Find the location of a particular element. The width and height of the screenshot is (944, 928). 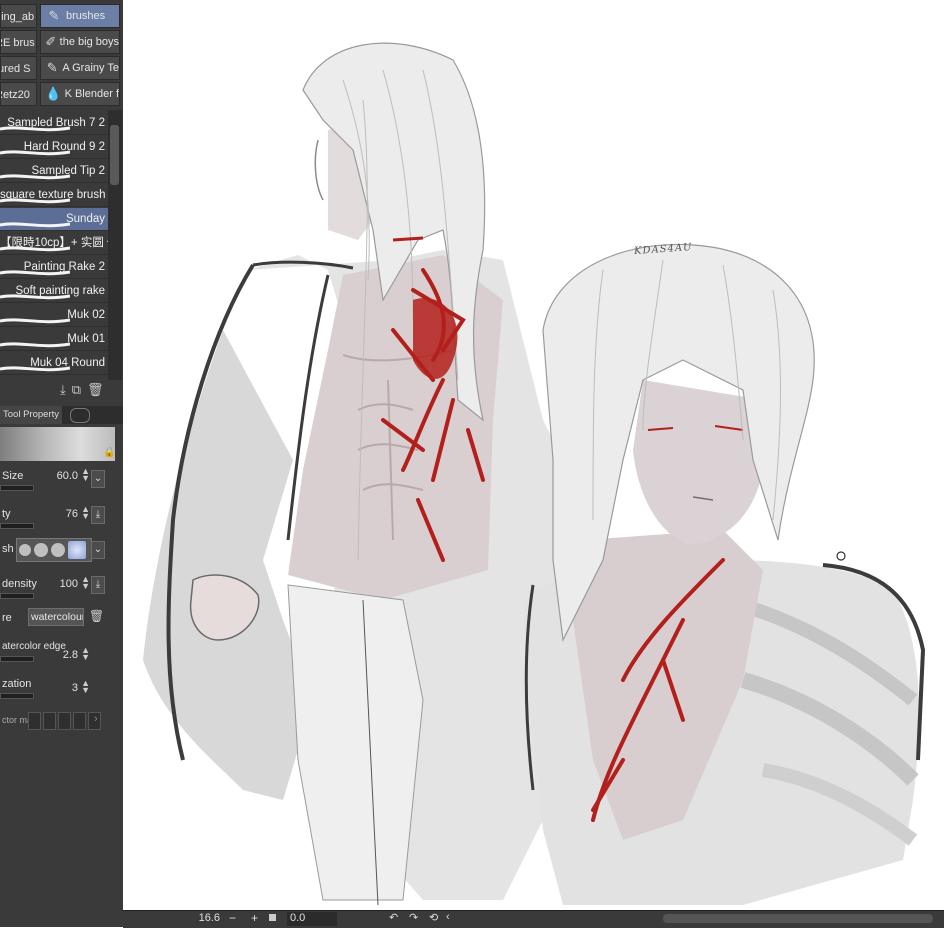

brush-tip-shapes is located at coordinates (54, 550).